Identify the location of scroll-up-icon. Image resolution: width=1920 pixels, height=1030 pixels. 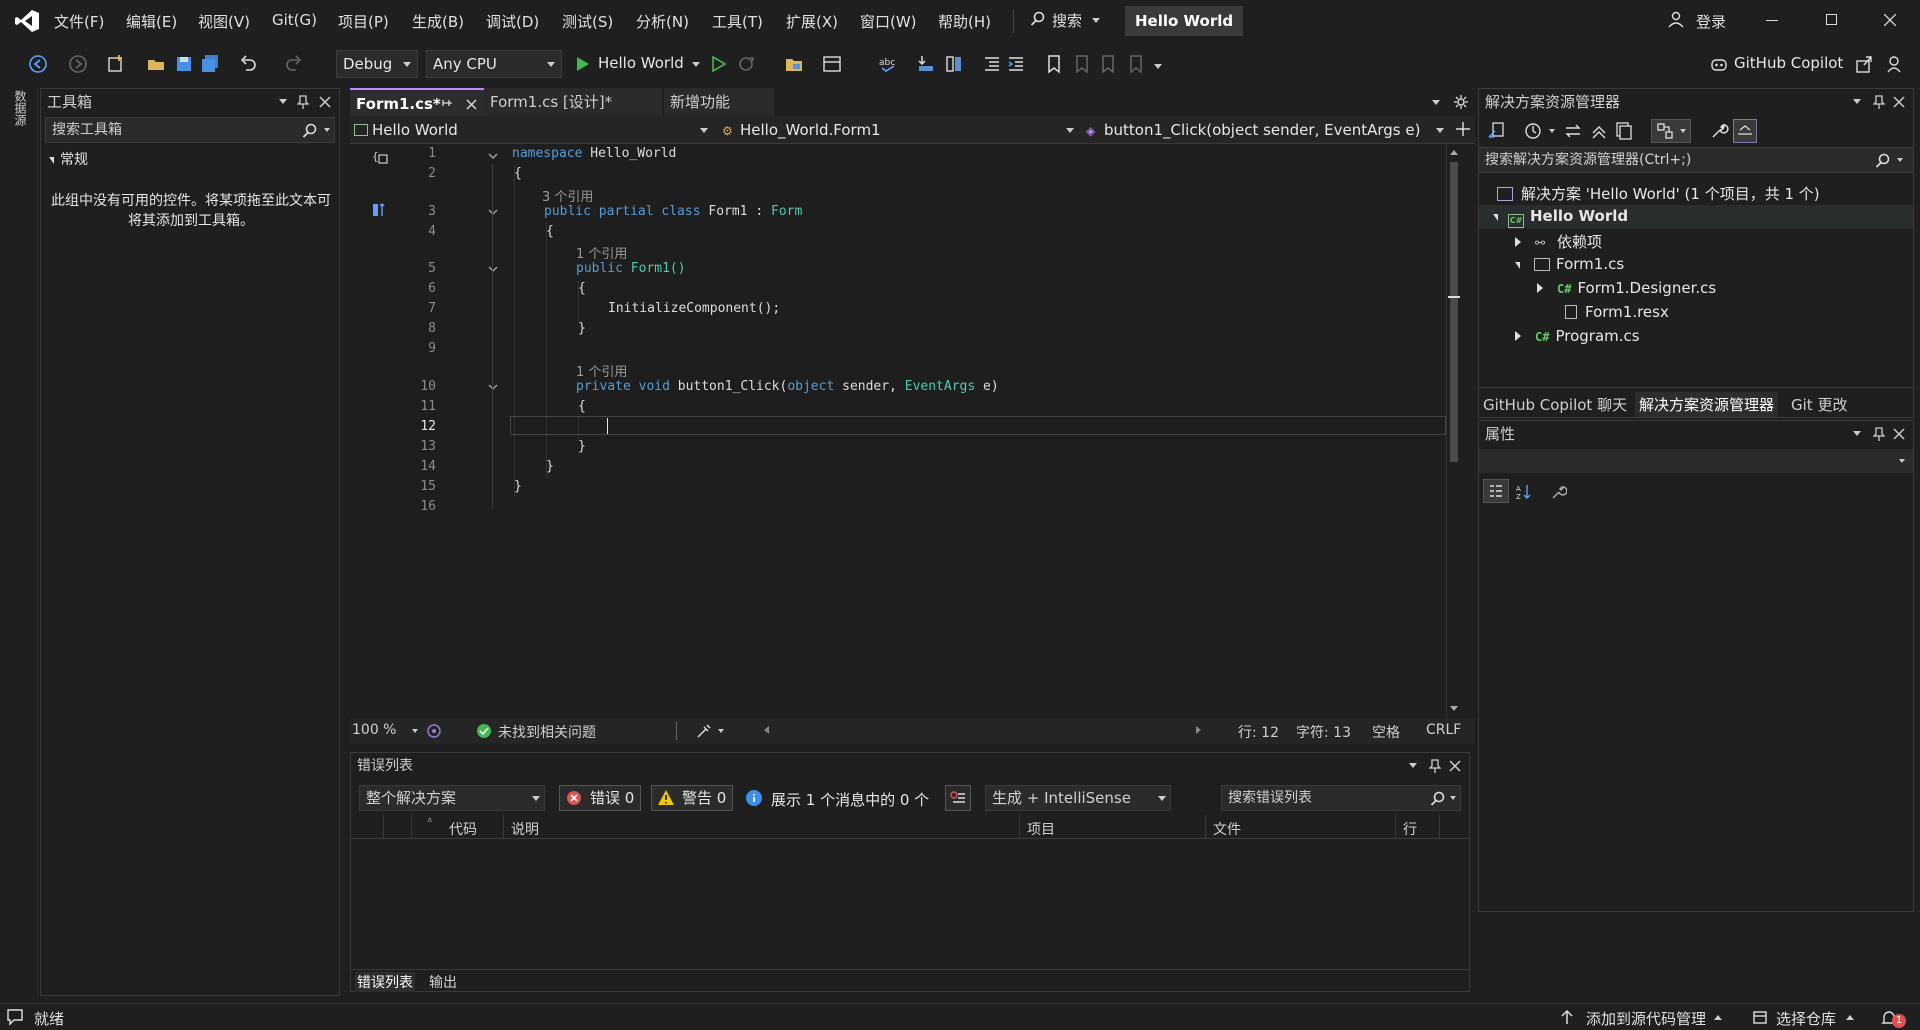
(1454, 152).